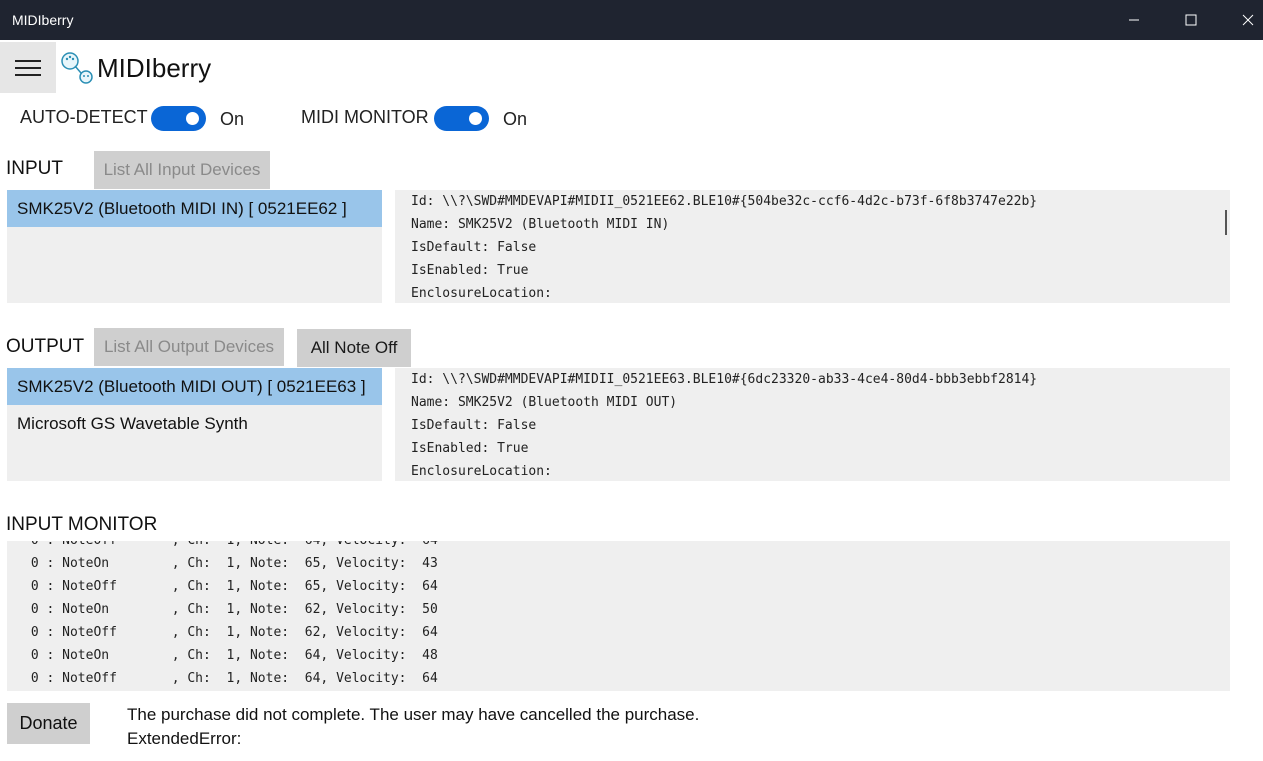 This screenshot has width=1263, height=761. I want to click on input-section-title: INPUT, so click(34, 168).